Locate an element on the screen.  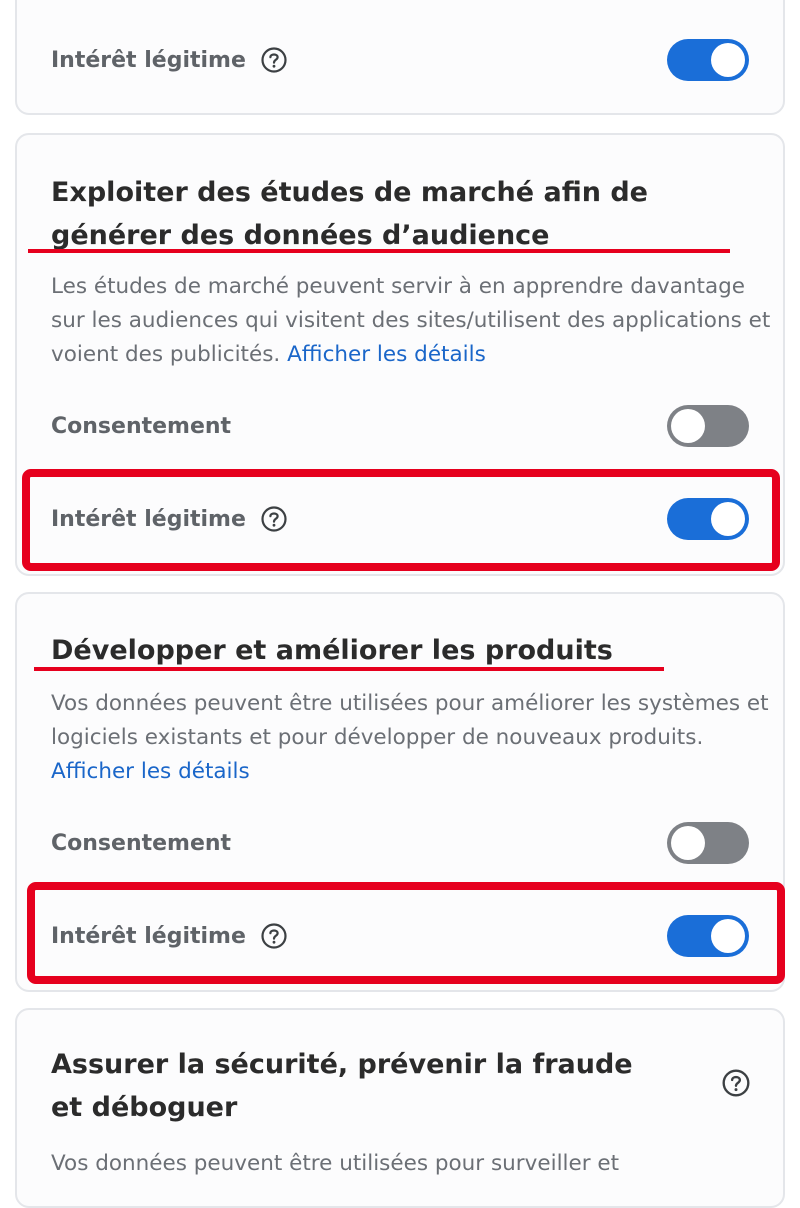
legitimate-interest-label: Intérêt légitime is located at coordinates (148, 60).